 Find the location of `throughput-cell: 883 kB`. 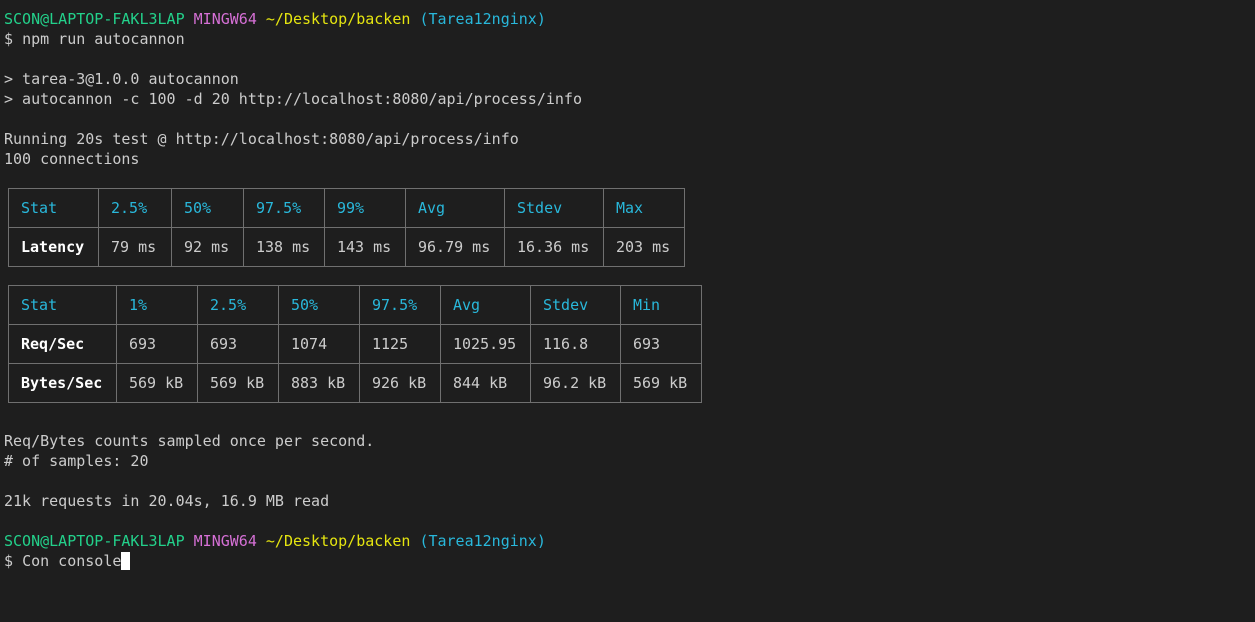

throughput-cell: 883 kB is located at coordinates (319, 383).